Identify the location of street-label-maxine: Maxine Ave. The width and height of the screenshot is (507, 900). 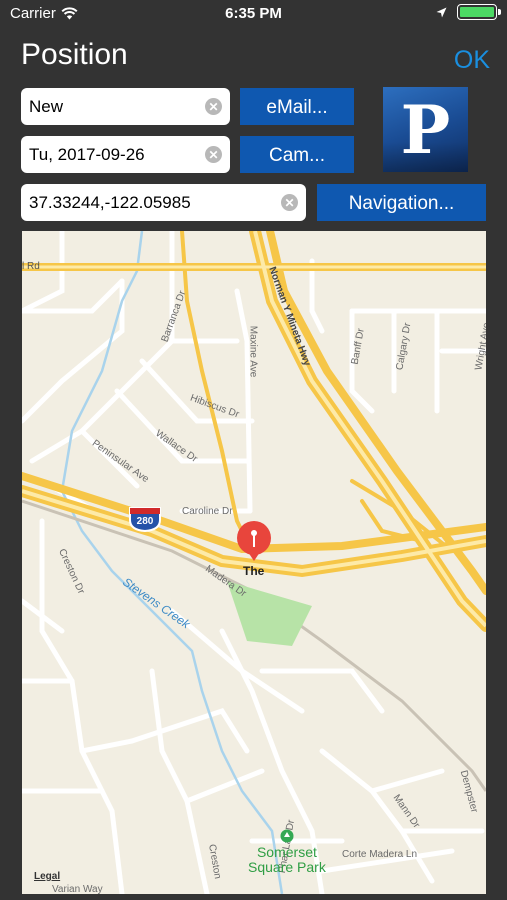
(253, 351).